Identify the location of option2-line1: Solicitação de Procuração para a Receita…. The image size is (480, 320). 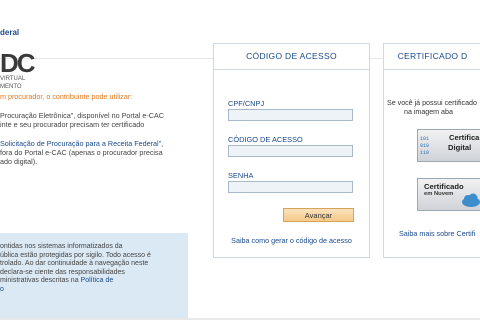
(95, 143).